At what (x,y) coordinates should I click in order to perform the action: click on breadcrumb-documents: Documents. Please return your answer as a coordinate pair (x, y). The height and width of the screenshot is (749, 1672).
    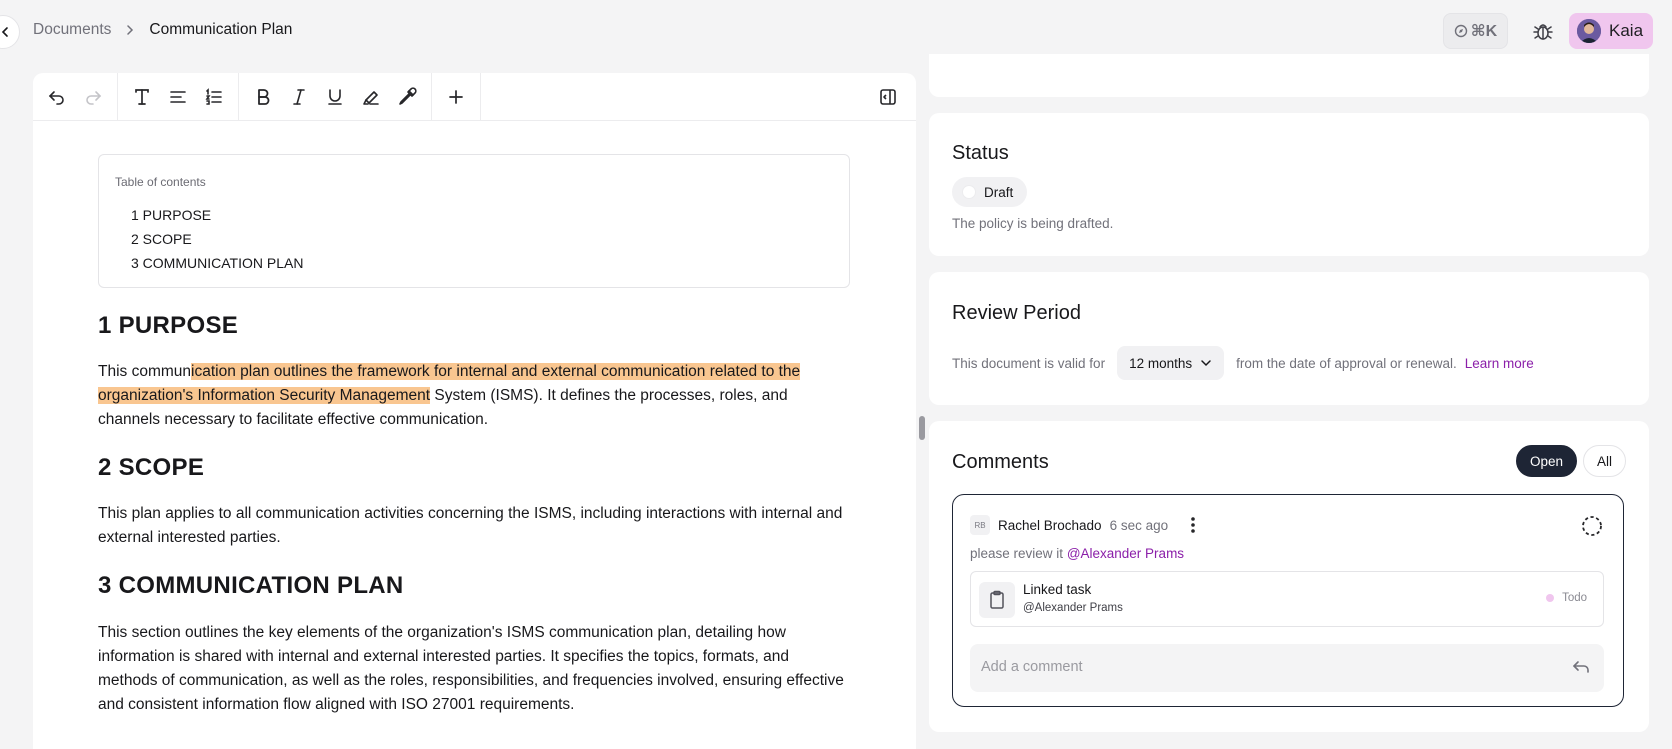
    Looking at the image, I should click on (72, 30).